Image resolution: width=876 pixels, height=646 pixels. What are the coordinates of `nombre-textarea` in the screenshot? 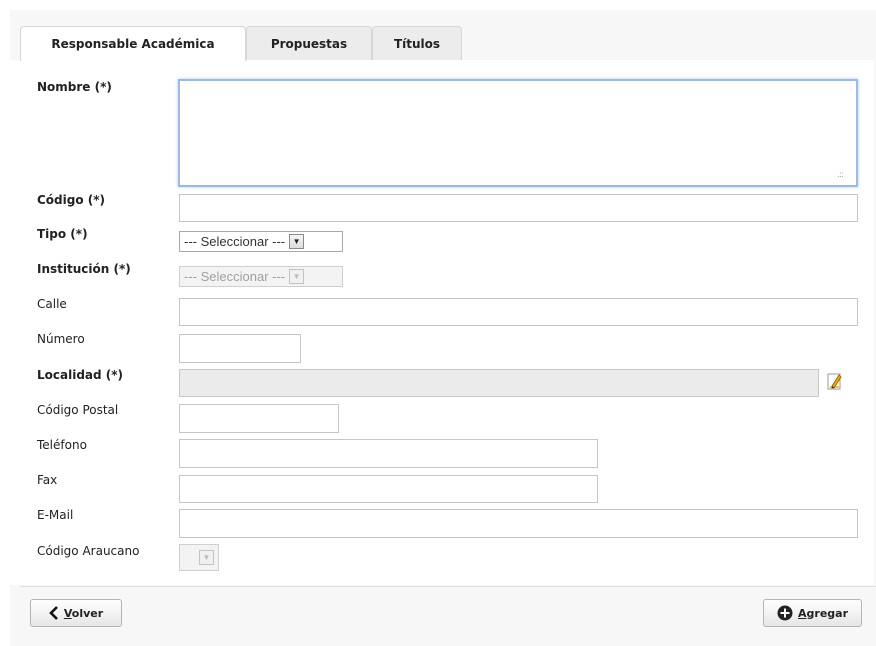 It's located at (518, 133).